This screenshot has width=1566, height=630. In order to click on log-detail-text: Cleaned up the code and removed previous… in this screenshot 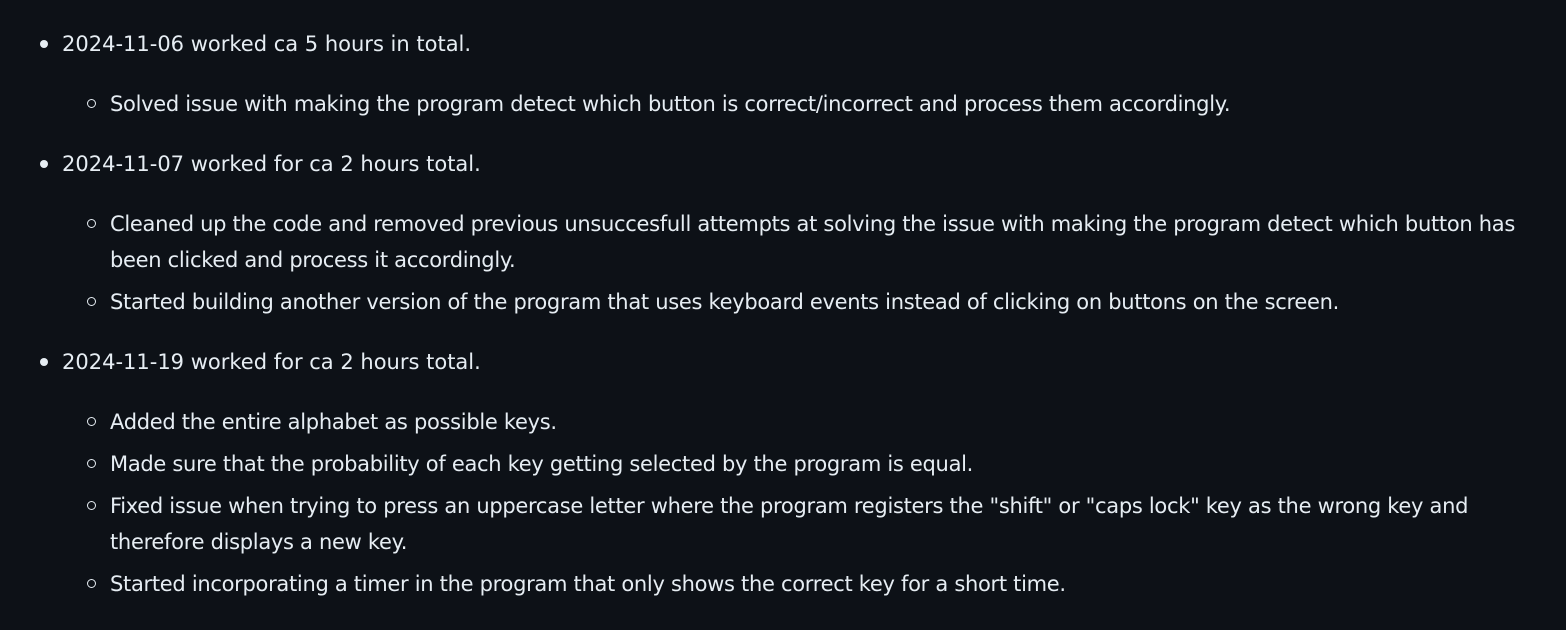, I will do `click(812, 242)`.